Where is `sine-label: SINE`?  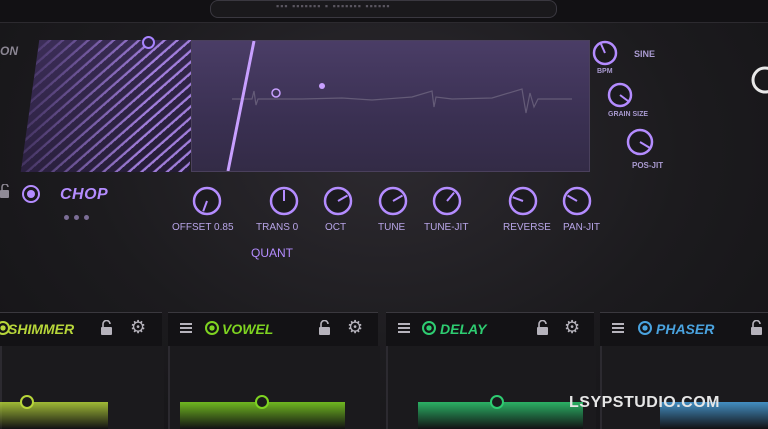 sine-label: SINE is located at coordinates (645, 54).